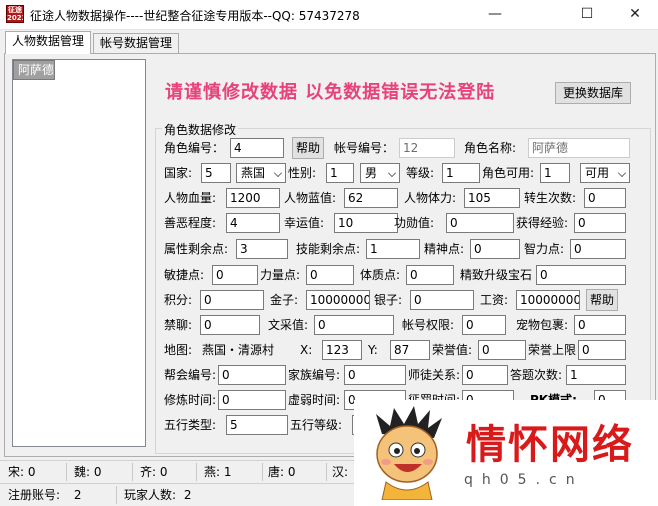 This screenshot has height=506, width=658. I want to click on constitution-label: 体质点:, so click(380, 275).